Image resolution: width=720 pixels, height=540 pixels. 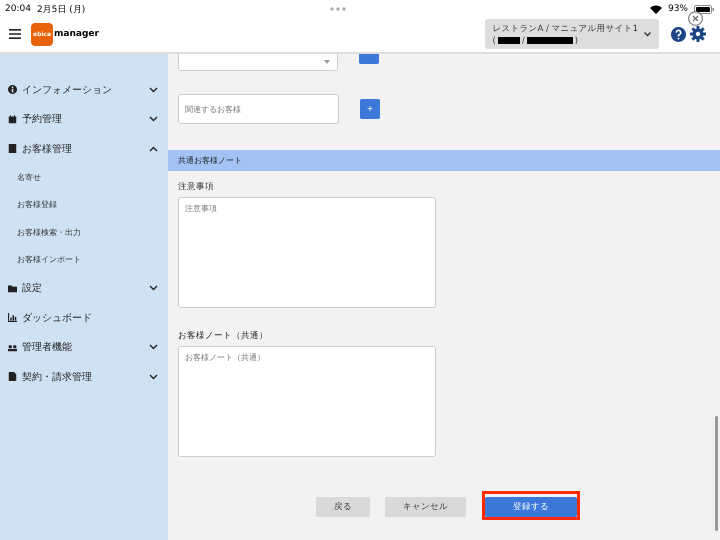 I want to click on site-selector: レストランA / マニュアル用サイト1 ( / ), so click(x=571, y=34).